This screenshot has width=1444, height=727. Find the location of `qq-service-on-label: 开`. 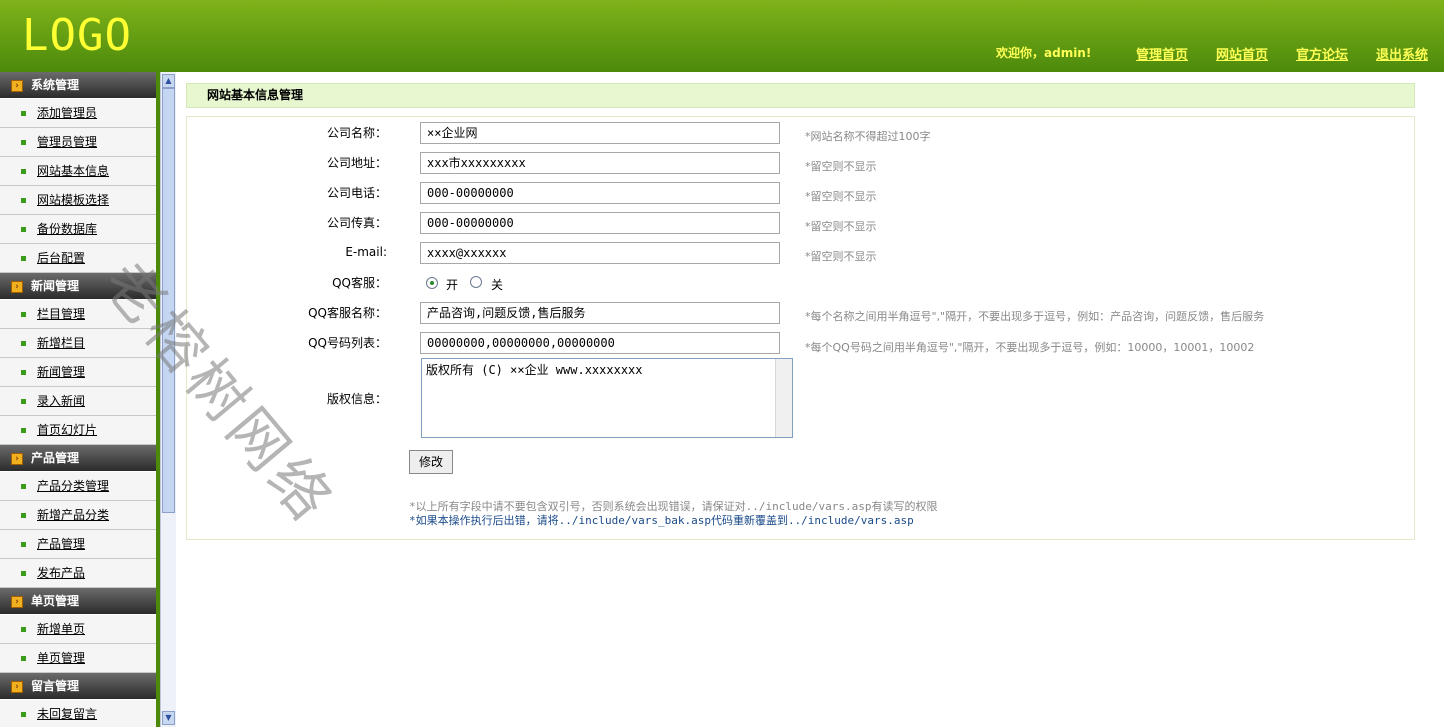

qq-service-on-label: 开 is located at coordinates (452, 285).